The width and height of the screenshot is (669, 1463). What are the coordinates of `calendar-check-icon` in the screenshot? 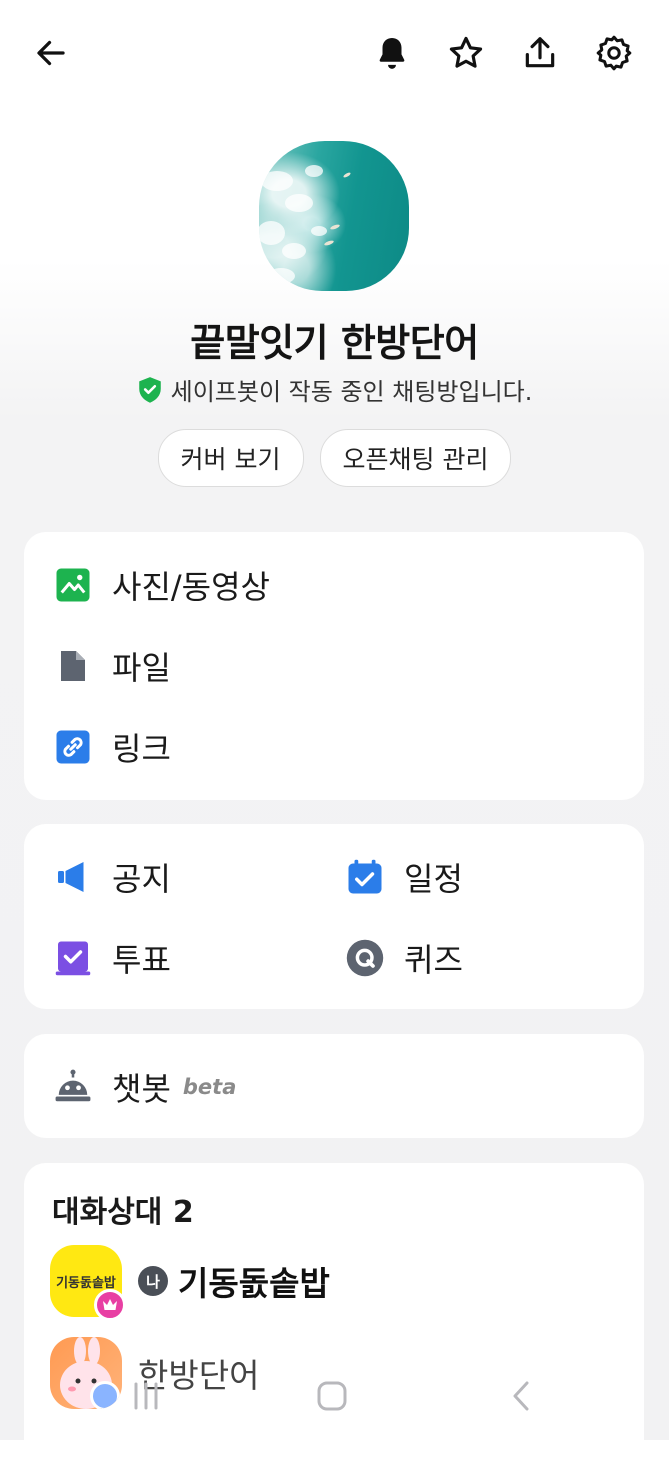 It's located at (365, 877).